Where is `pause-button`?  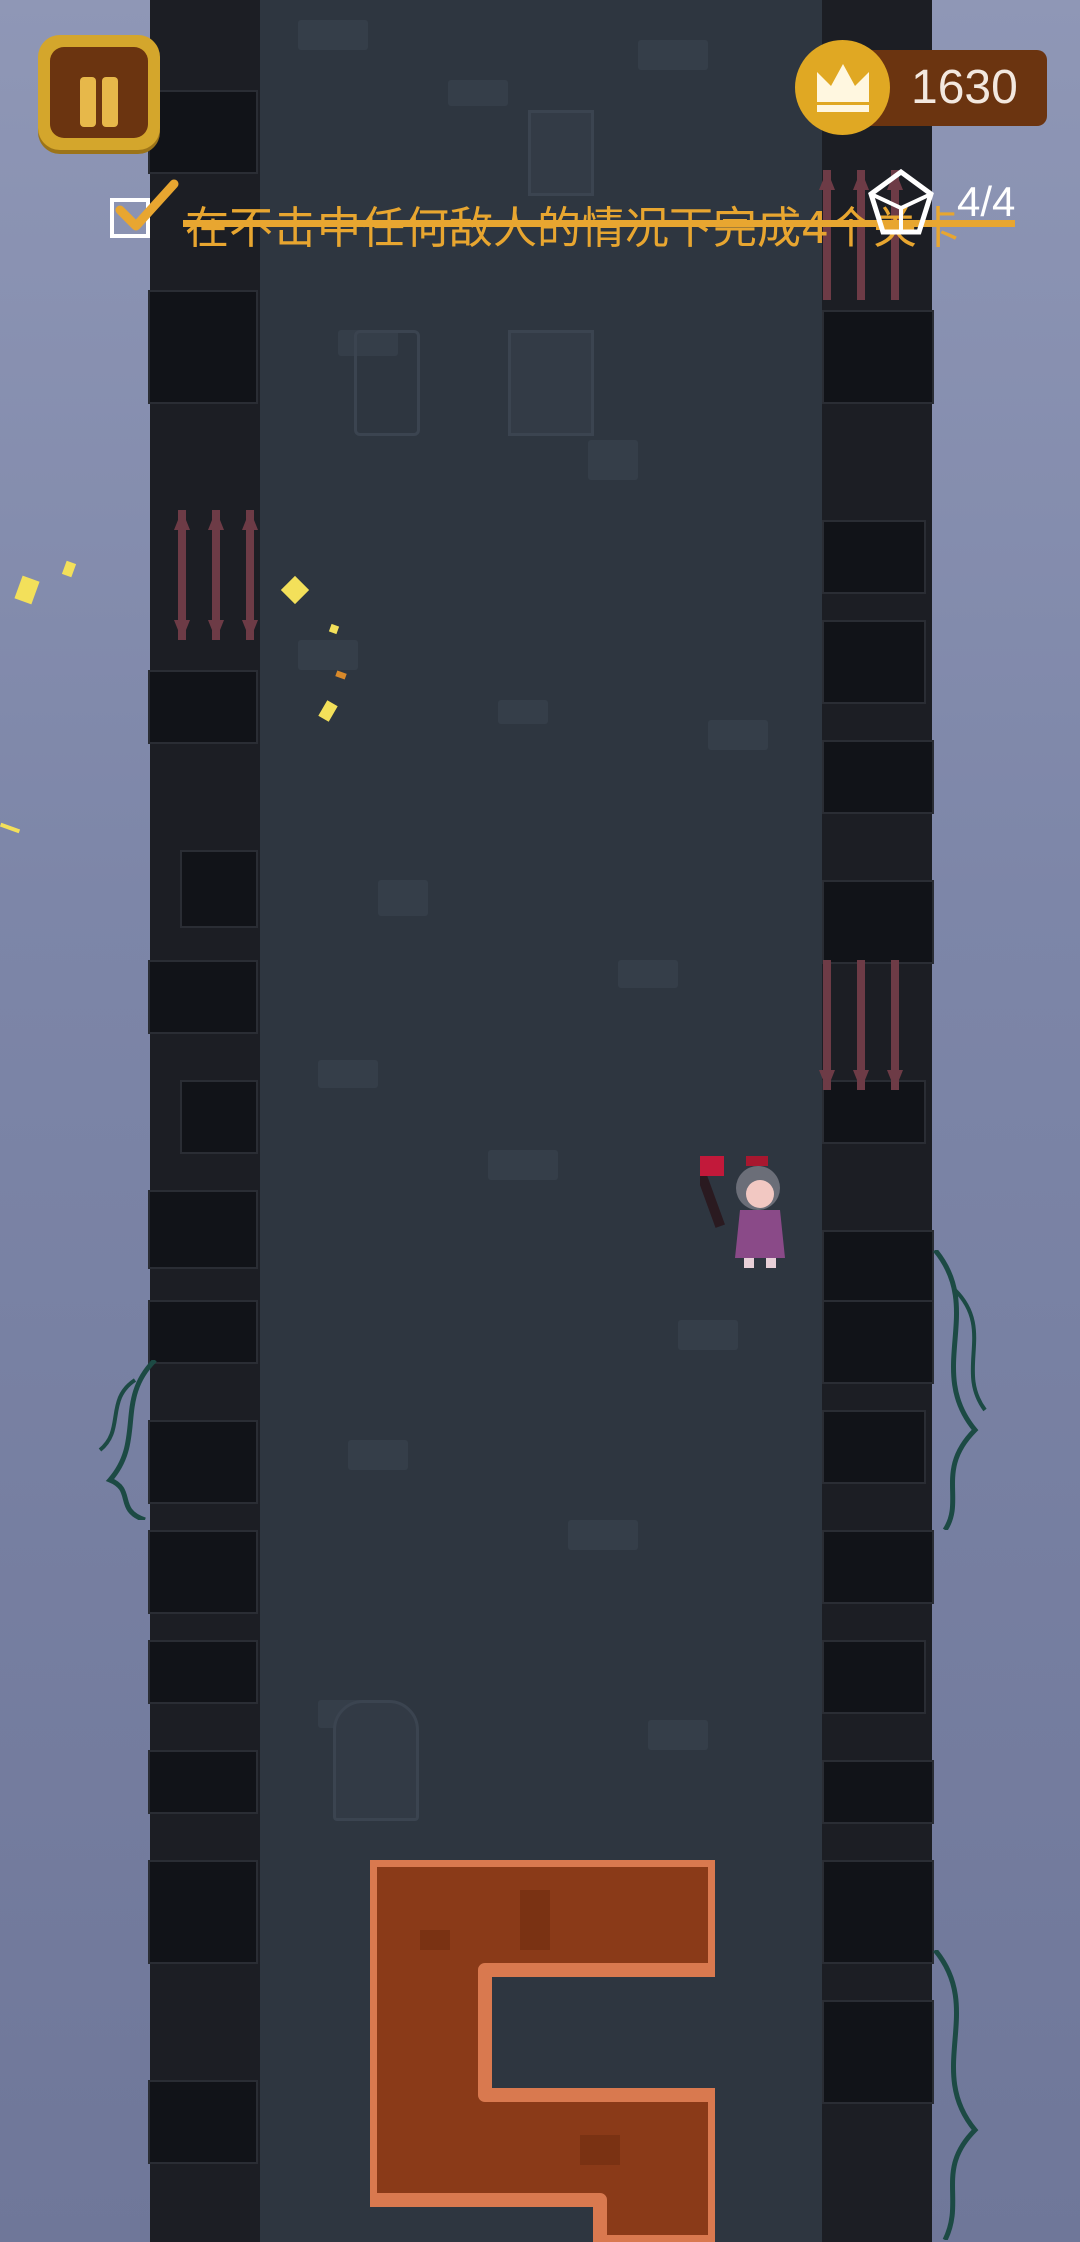 pause-button is located at coordinates (99, 92).